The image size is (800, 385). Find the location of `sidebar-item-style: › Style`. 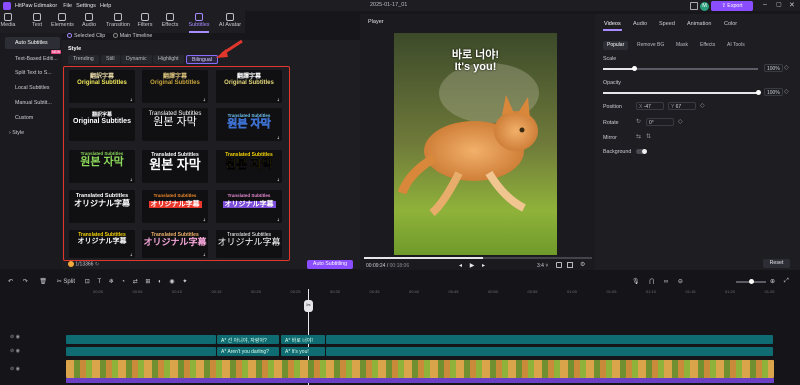

sidebar-item-style: › Style is located at coordinates (32, 133).